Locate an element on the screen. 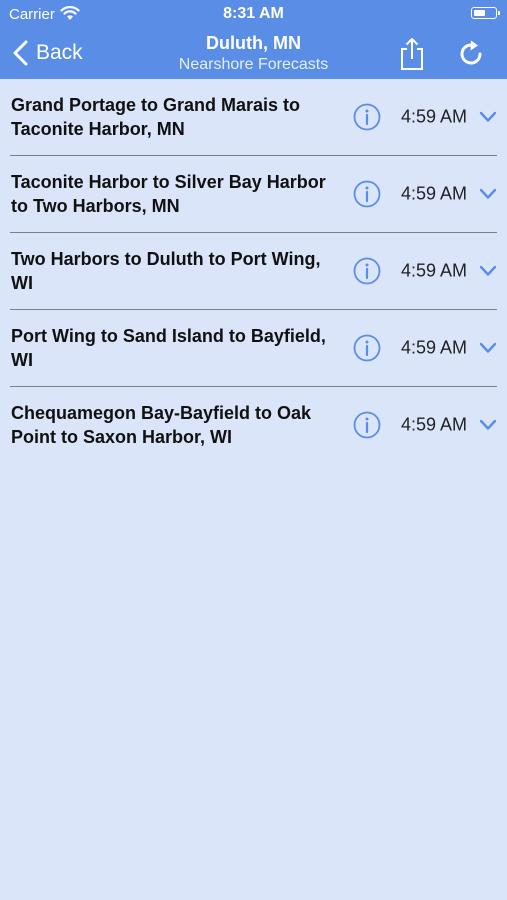  status-time: 8:31 AM is located at coordinates (253, 13).